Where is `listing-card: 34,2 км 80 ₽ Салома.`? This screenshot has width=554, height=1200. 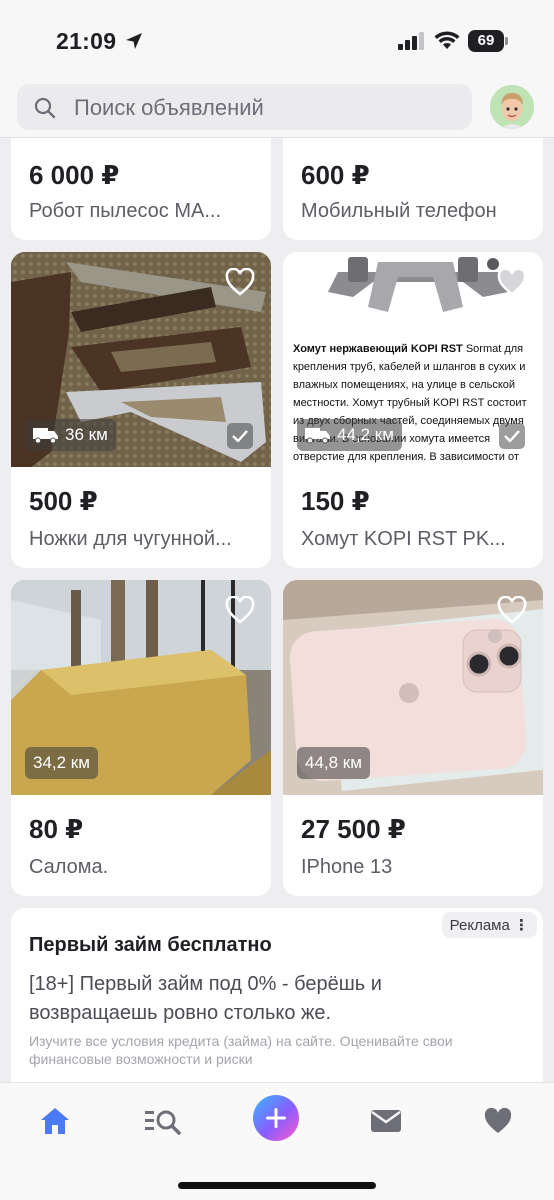
listing-card: 34,2 км 80 ₽ Салома. is located at coordinates (141, 738).